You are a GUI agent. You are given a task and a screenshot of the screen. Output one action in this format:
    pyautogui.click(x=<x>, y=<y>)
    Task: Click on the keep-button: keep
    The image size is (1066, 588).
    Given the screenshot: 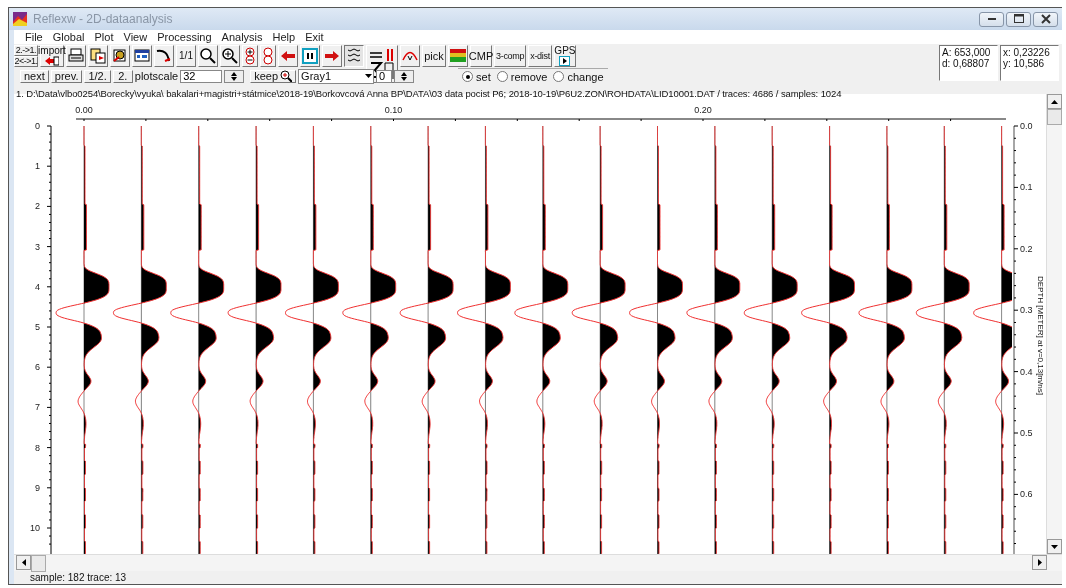 What is the action you would take?
    pyautogui.click(x=273, y=76)
    